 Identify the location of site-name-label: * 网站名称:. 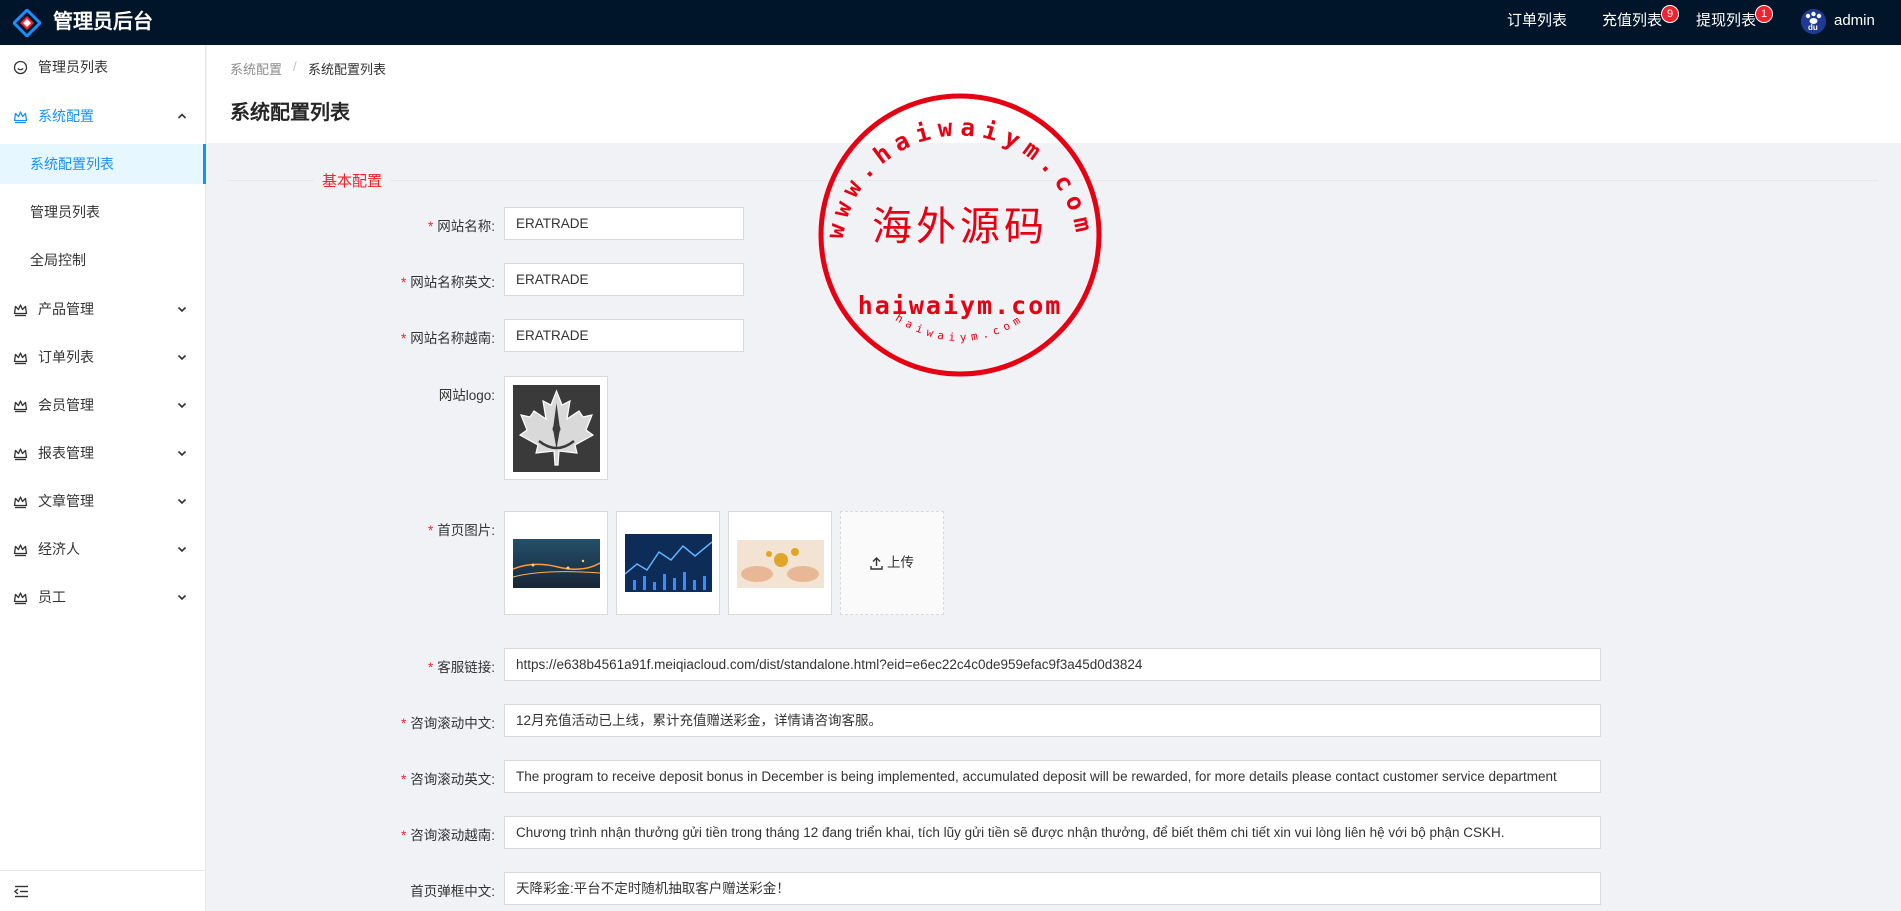
(461, 226).